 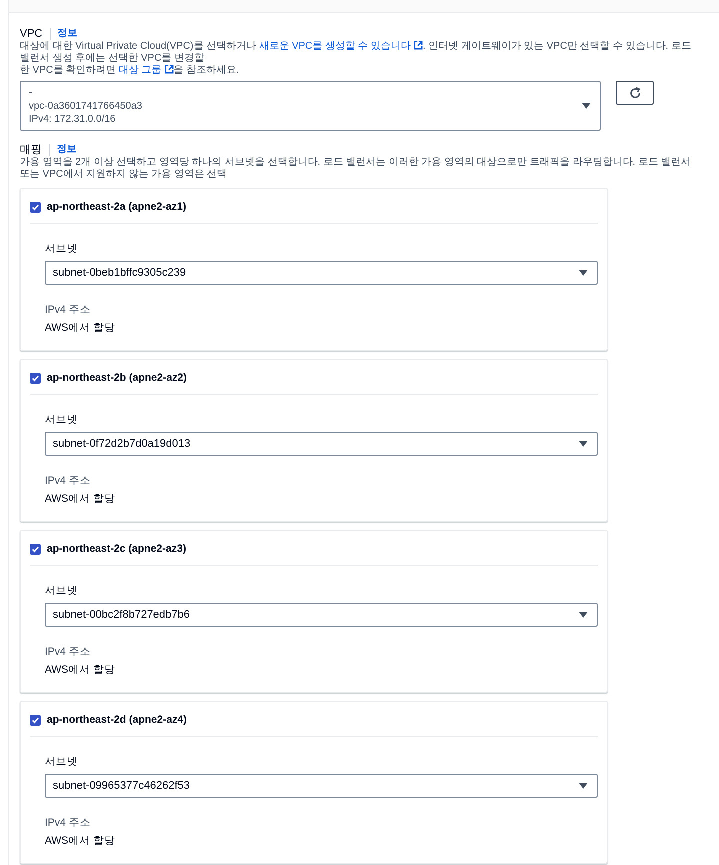 I want to click on refresh-icon, so click(x=635, y=93).